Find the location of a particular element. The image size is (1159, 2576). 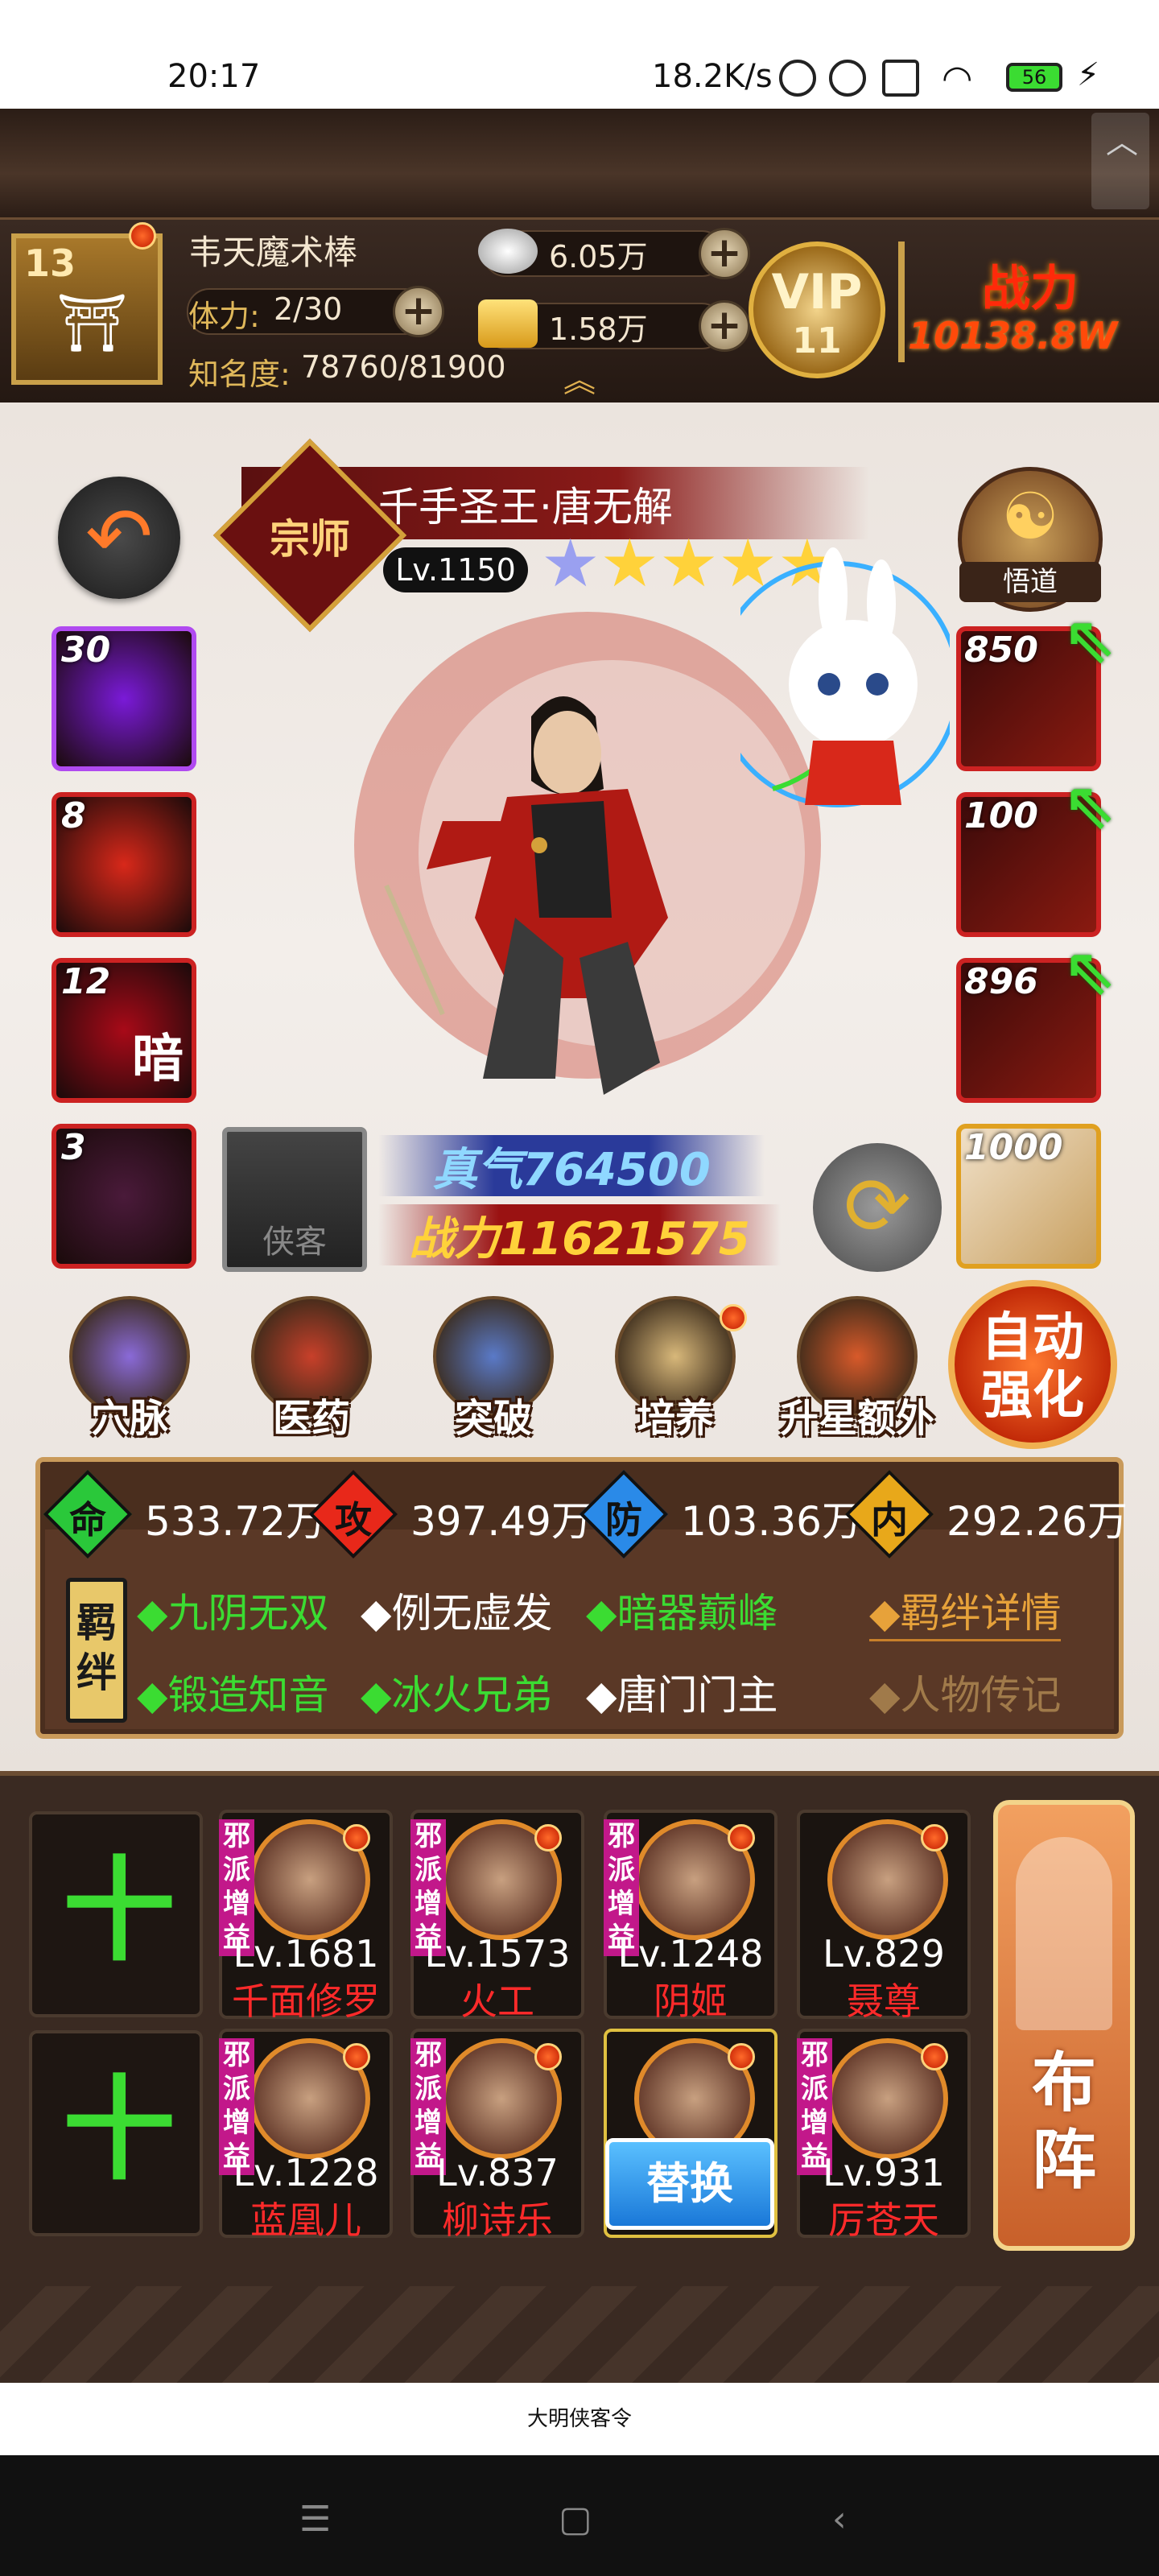

formation-label: 布阵 is located at coordinates (1064, 2122).